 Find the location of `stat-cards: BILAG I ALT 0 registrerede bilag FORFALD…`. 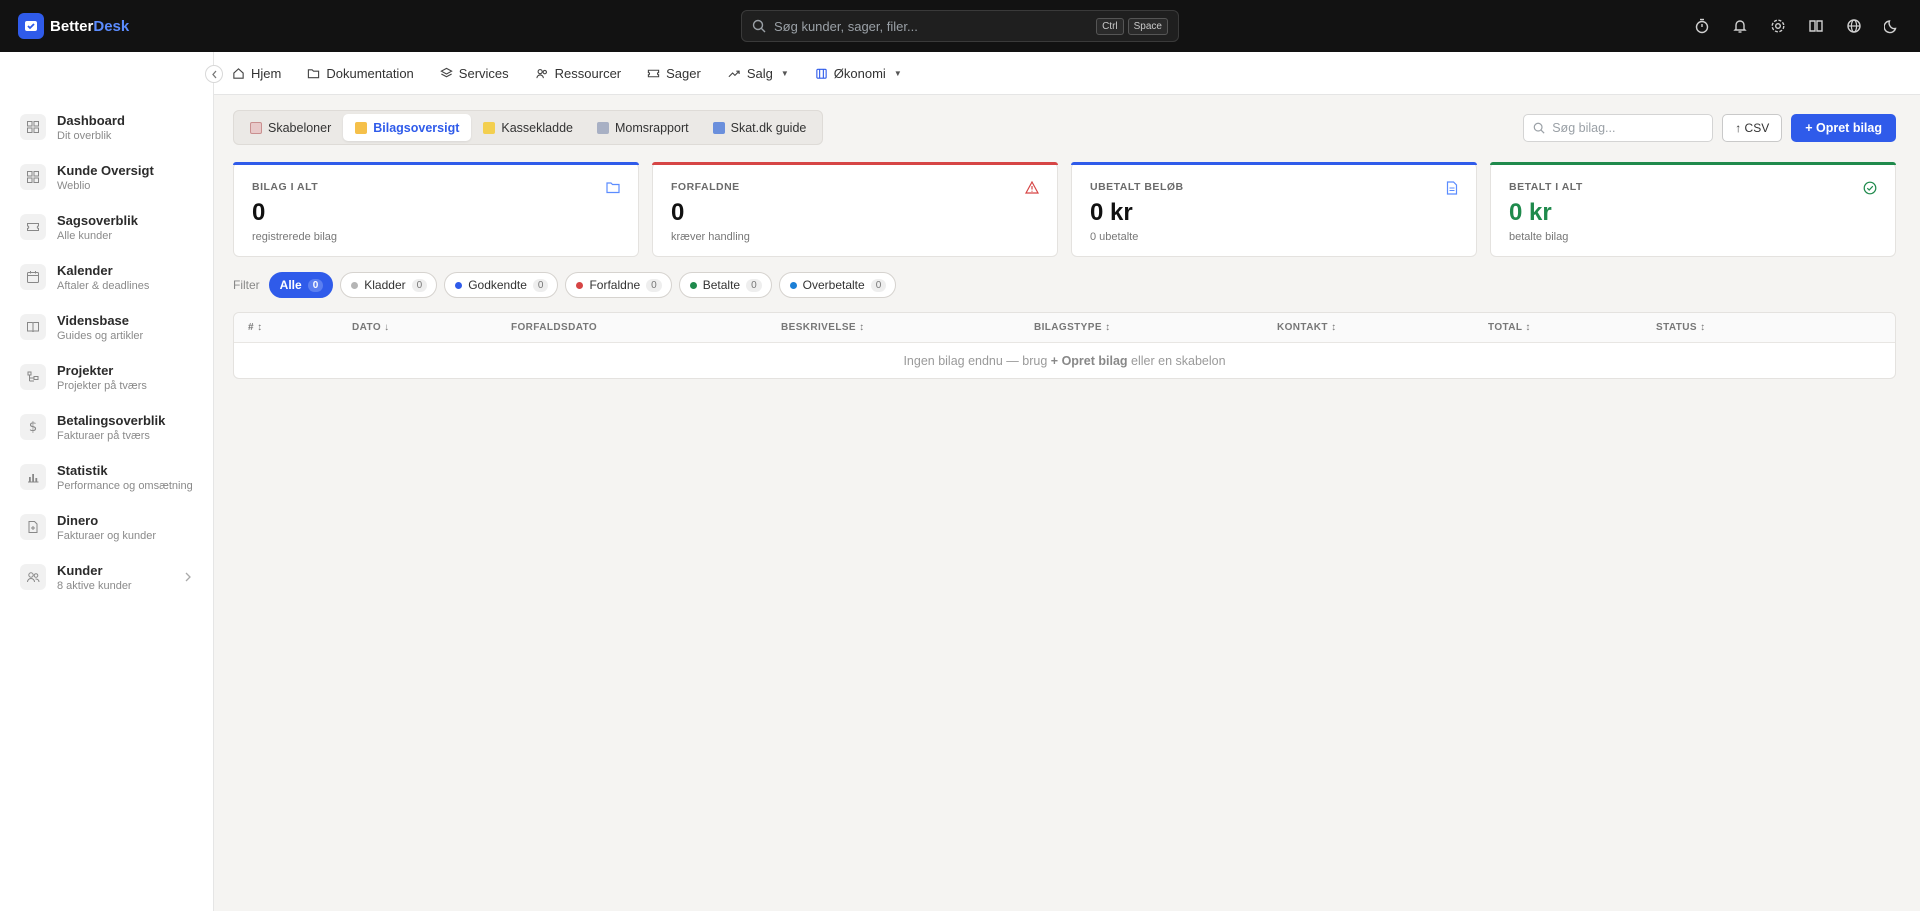

stat-cards: BILAG I ALT 0 registrerede bilag FORFALD… is located at coordinates (1064, 209).